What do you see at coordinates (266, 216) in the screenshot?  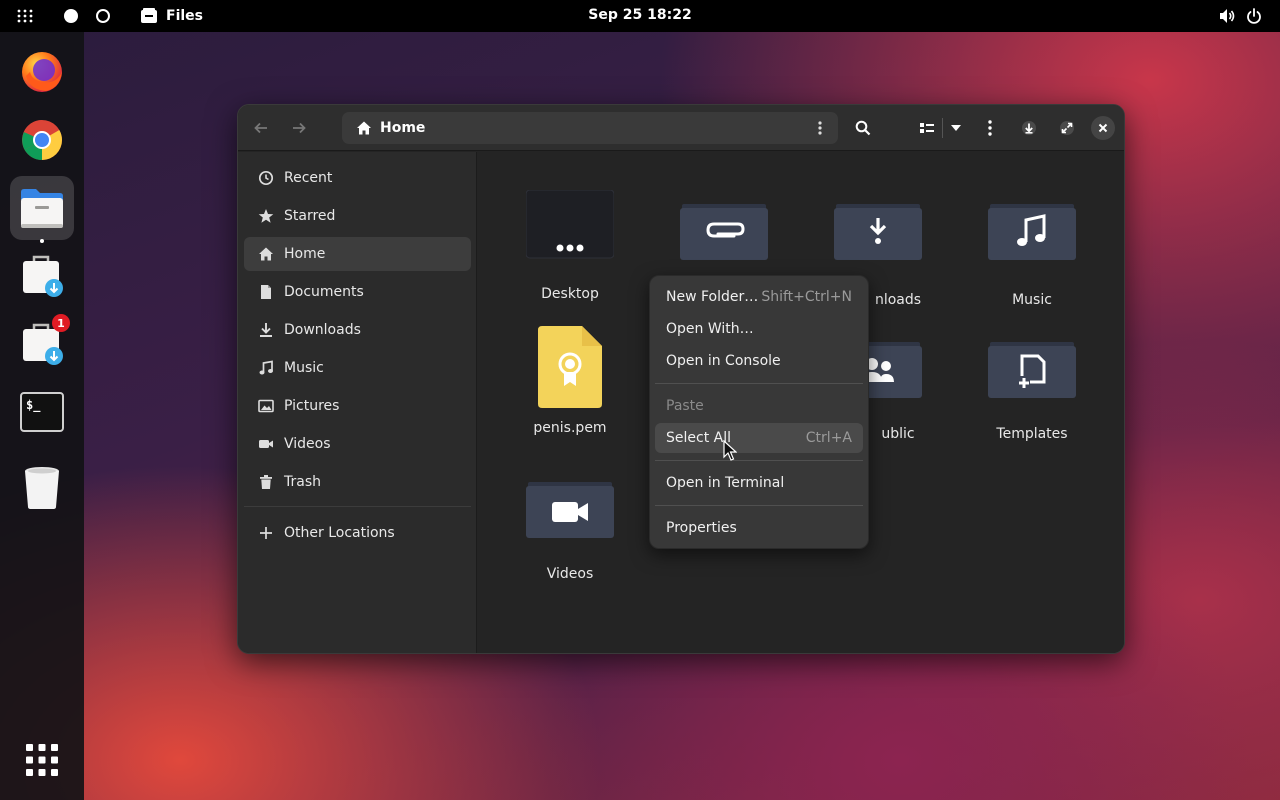 I see `star-icon` at bounding box center [266, 216].